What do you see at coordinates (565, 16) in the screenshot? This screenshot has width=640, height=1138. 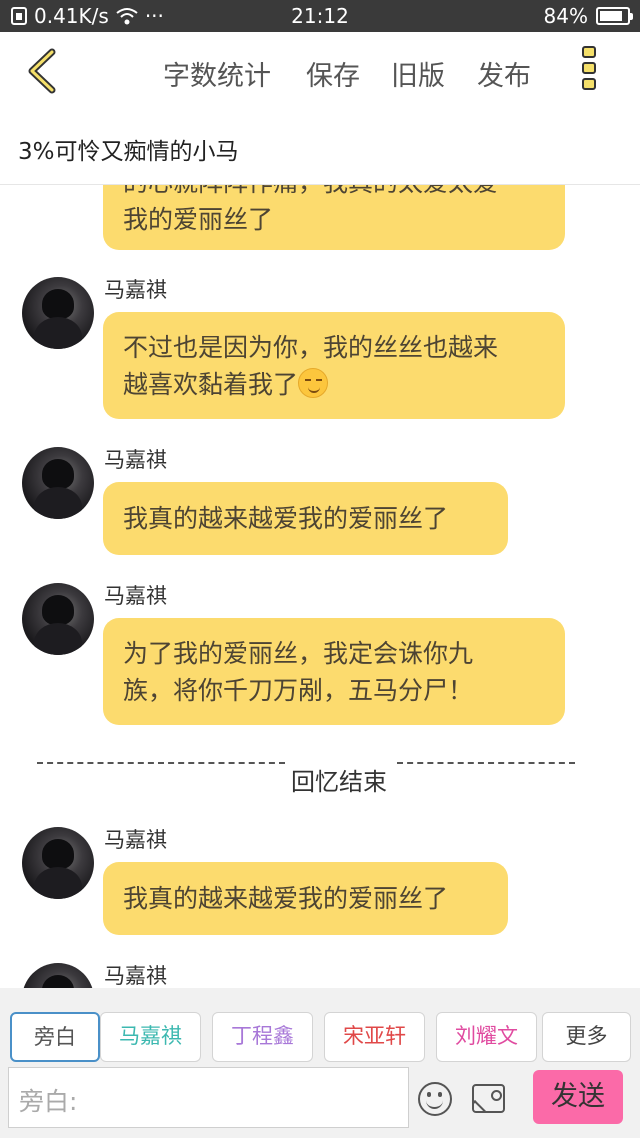 I see `battery-percent: 84%` at bounding box center [565, 16].